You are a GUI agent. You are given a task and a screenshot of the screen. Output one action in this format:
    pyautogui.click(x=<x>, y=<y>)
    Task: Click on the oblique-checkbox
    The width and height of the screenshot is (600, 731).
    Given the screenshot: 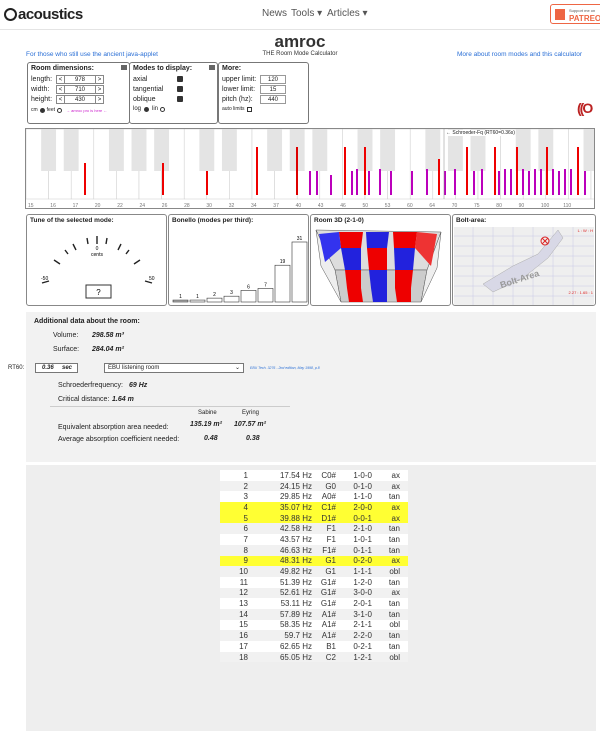 What is the action you would take?
    pyautogui.click(x=180, y=99)
    